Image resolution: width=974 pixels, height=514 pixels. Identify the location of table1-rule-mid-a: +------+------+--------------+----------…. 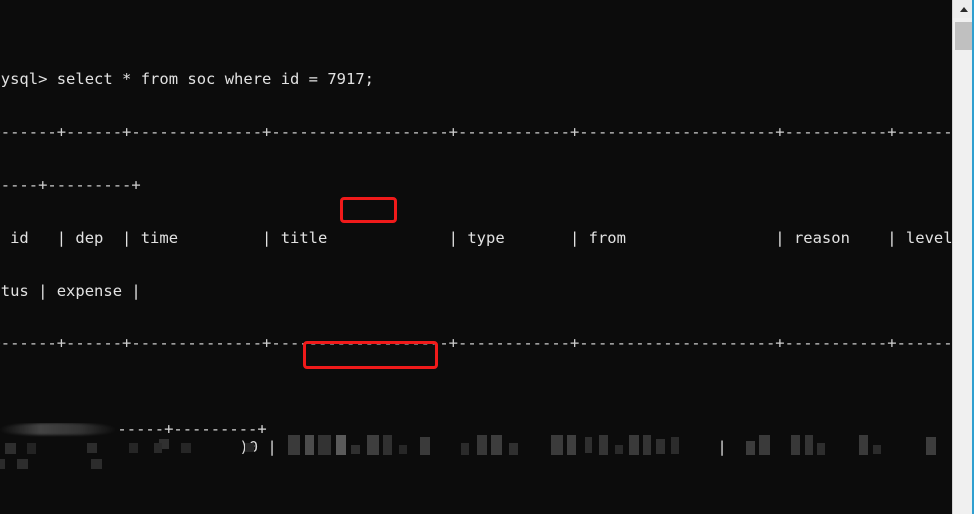
(476, 343).